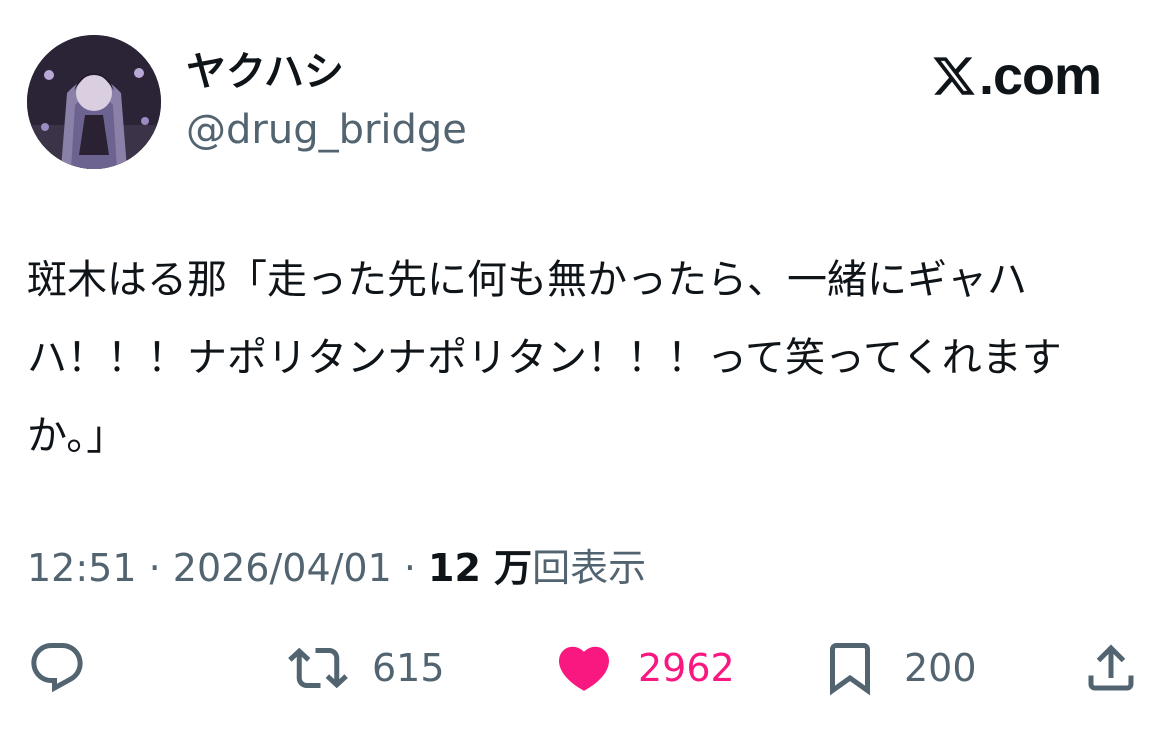  Describe the element at coordinates (326, 130) in the screenshot. I see `author-handle: @drug_bridge` at that location.